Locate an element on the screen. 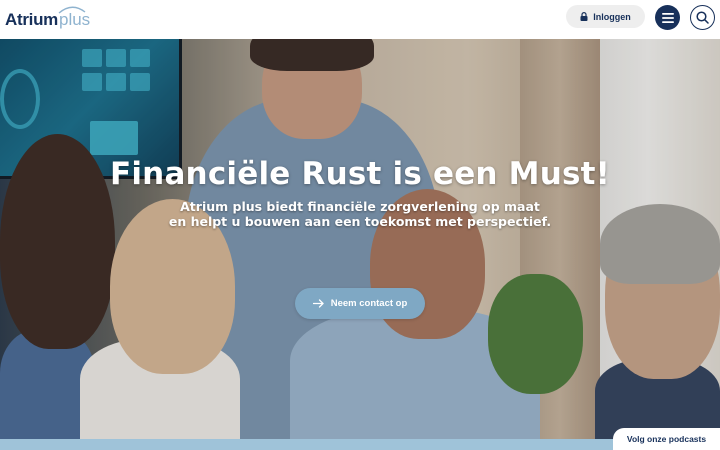 The image size is (720, 450). menu-button is located at coordinates (667, 17).